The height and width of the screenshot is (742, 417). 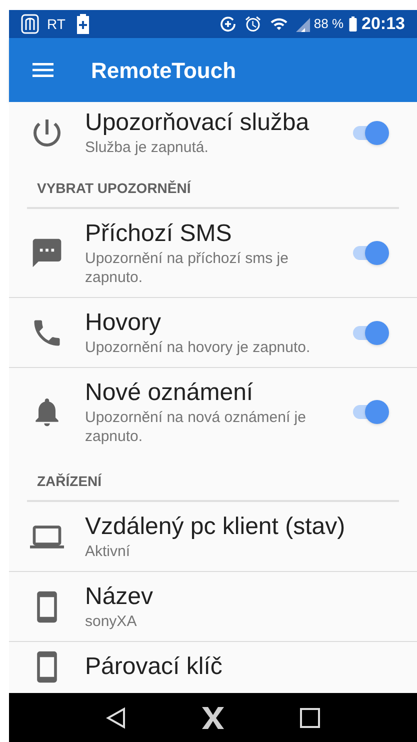 I want to click on alarm-icon, so click(x=253, y=24).